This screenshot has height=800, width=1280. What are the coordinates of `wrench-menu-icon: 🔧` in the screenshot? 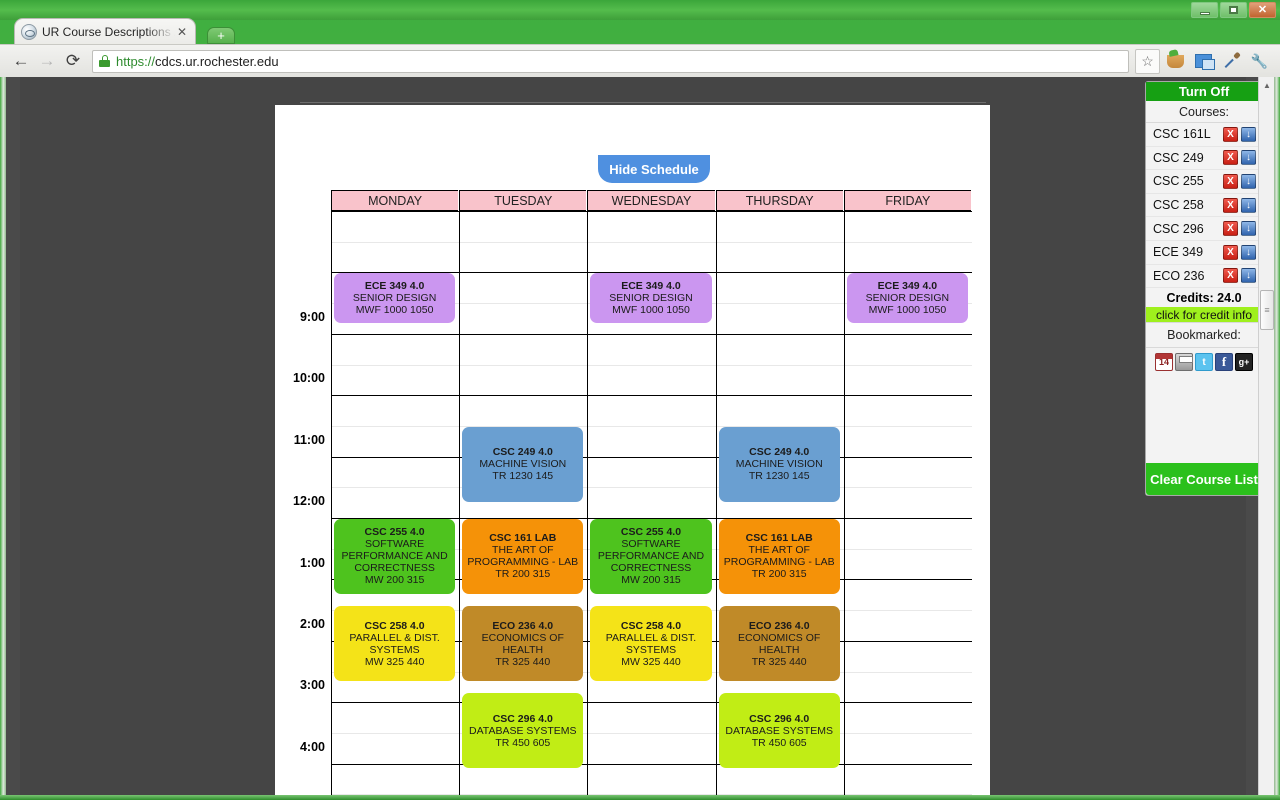 It's located at (1259, 61).